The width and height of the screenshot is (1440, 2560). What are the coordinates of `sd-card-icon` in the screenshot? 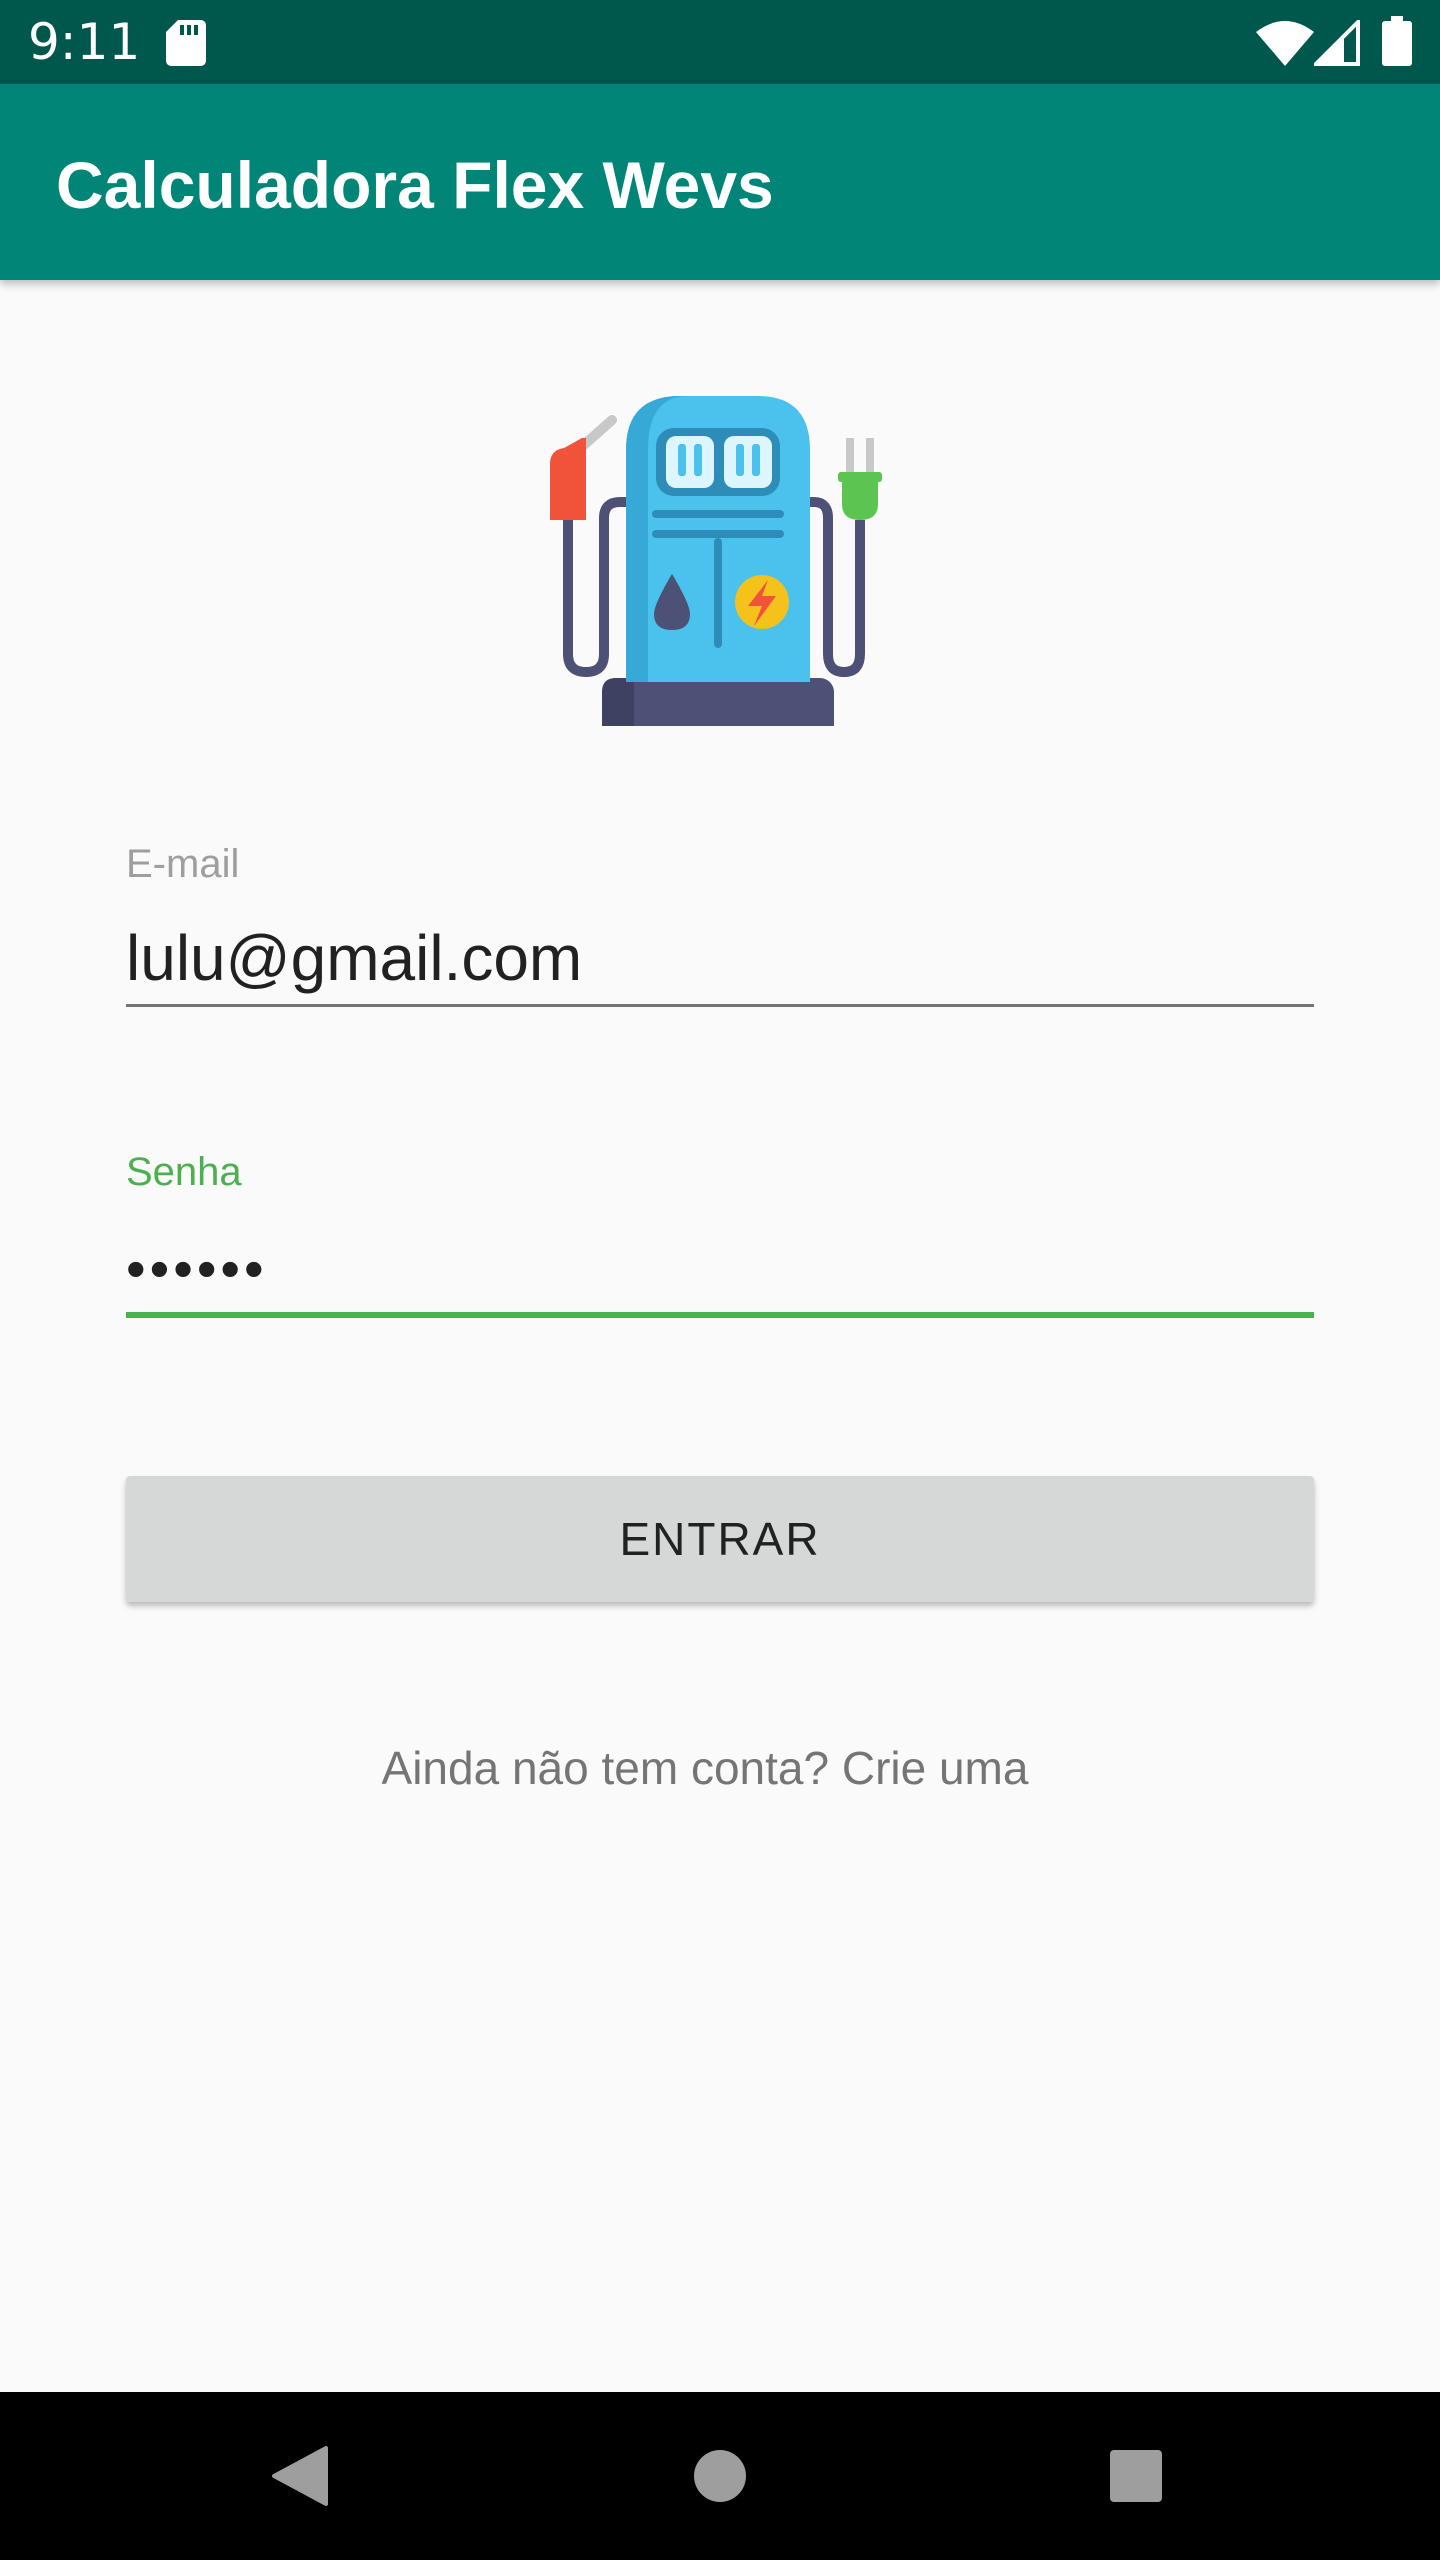 It's located at (186, 43).